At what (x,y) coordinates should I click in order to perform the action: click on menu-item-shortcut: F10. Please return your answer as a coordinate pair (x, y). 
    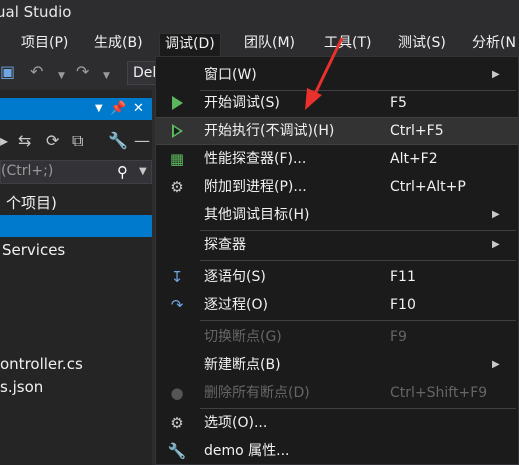
    Looking at the image, I should click on (403, 305).